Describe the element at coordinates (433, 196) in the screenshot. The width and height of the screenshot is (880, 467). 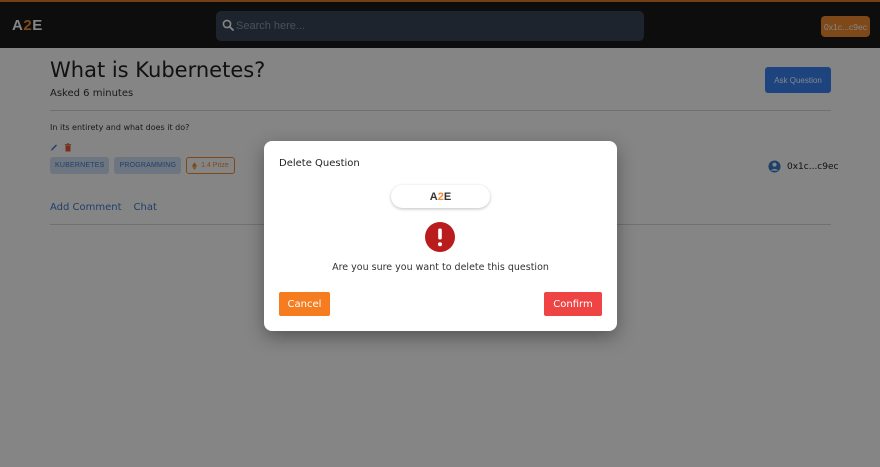
I see `logo-text-a: A` at that location.